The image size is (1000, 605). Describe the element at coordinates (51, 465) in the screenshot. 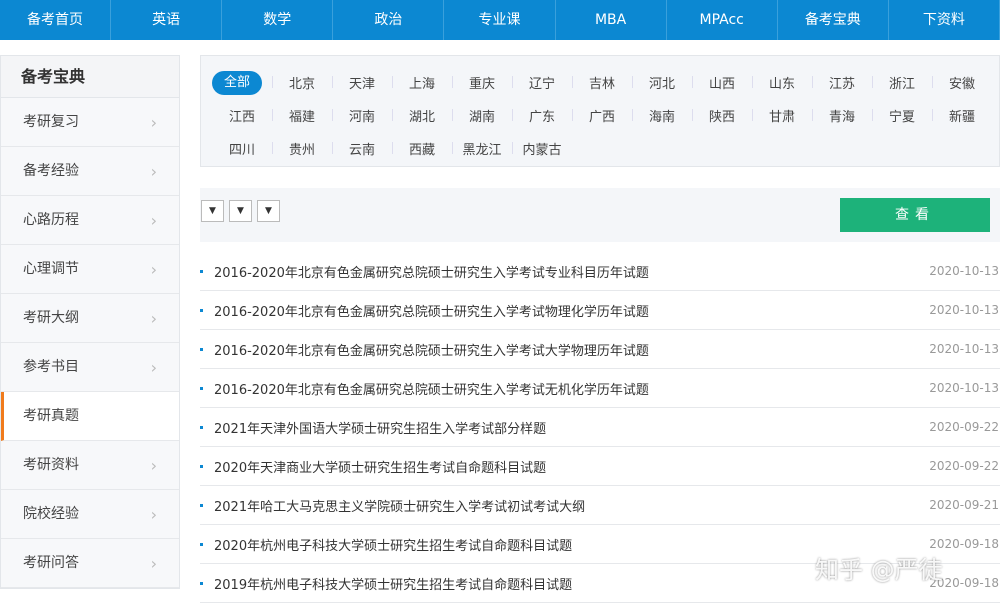

I see `sidebar-item-label: 考研资料` at that location.